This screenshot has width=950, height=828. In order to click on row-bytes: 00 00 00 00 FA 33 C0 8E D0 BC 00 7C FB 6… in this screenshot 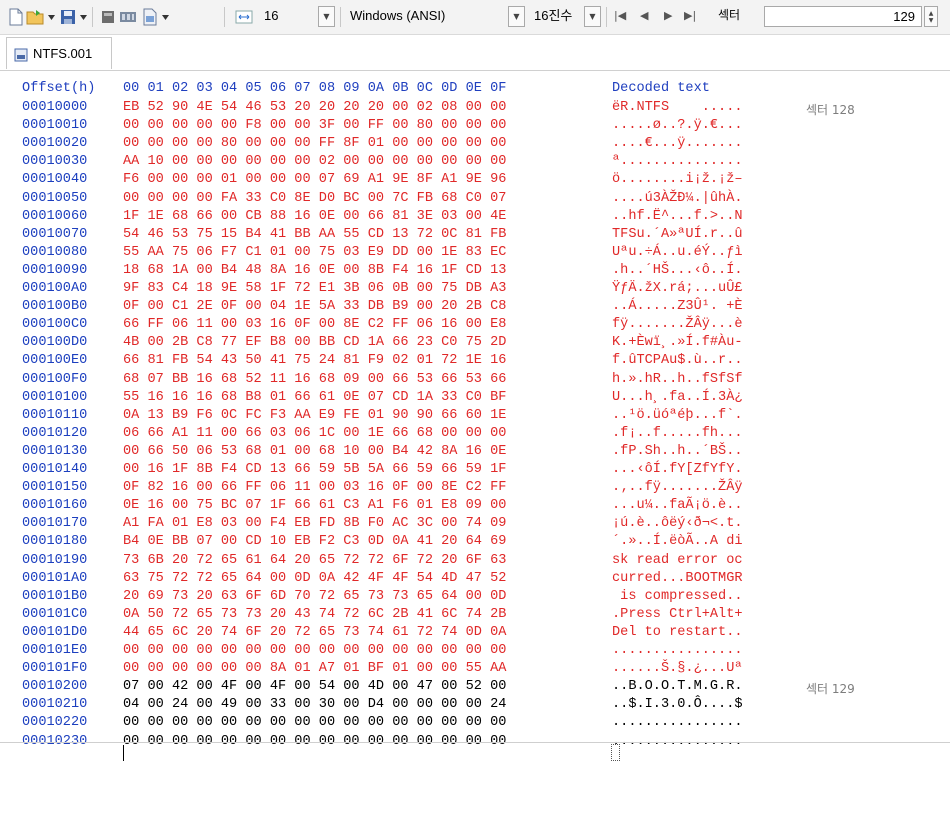, I will do `click(314, 198)`.